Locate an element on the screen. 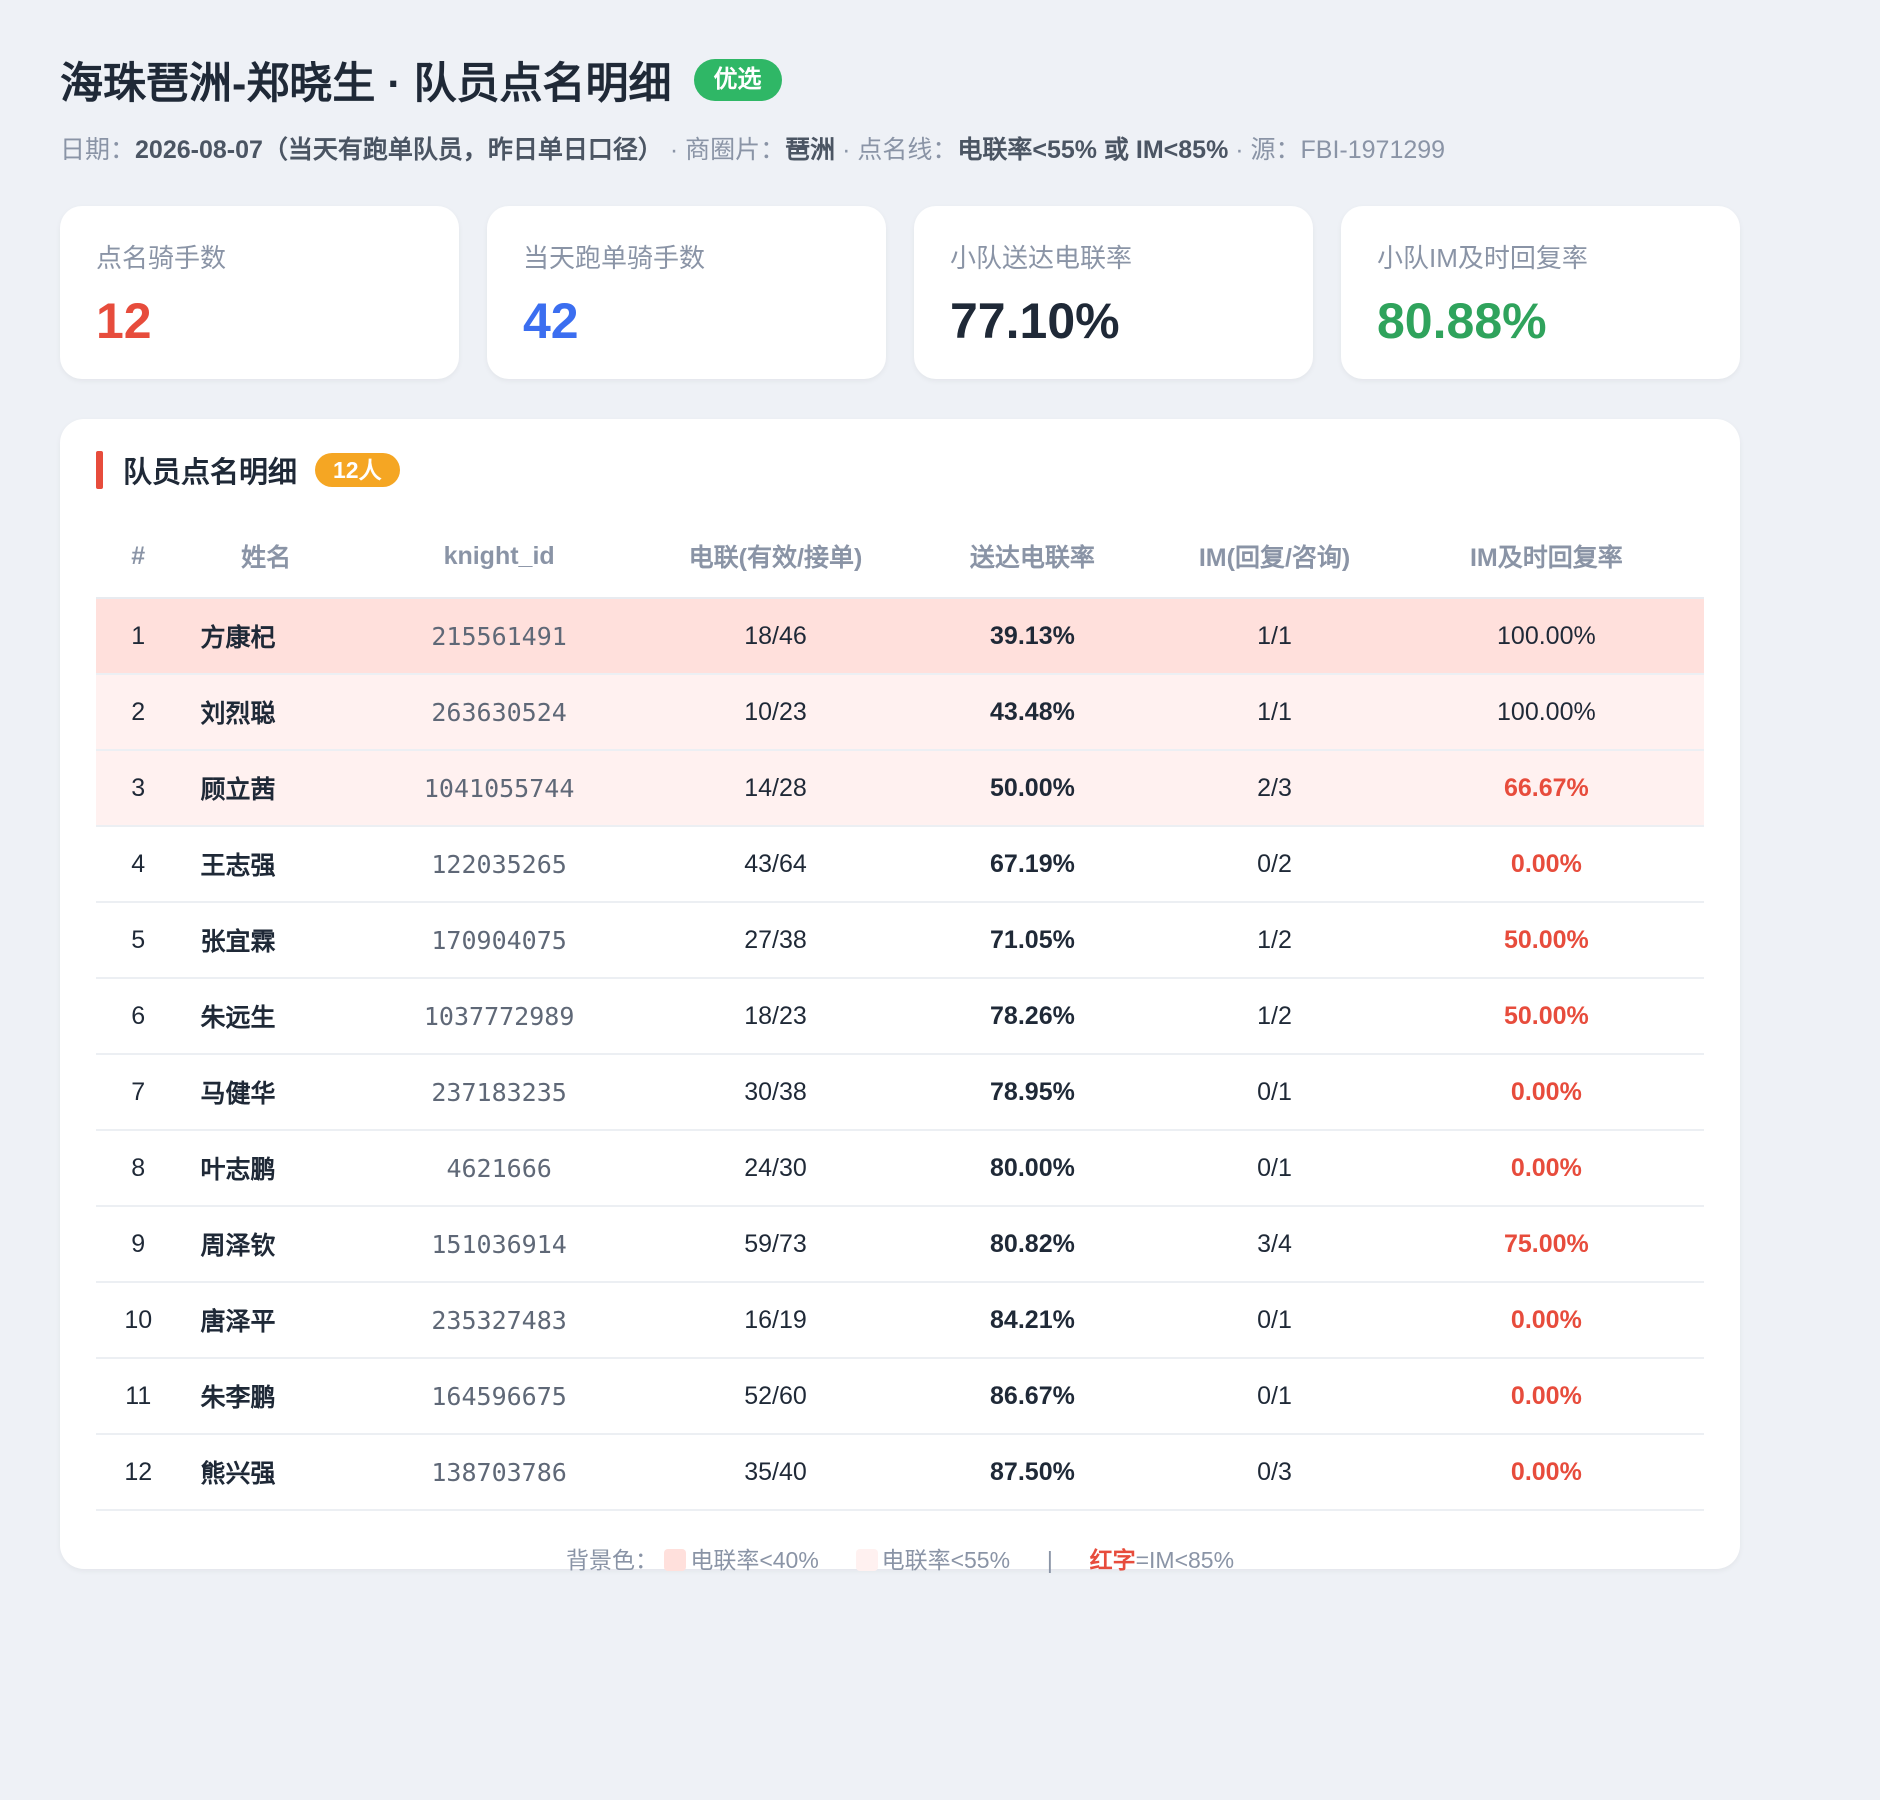 The height and width of the screenshot is (1800, 1880). table-row: 12 熊兴强 138703786 35/40 87.50% 0/3 0.00% is located at coordinates (900, 1472).